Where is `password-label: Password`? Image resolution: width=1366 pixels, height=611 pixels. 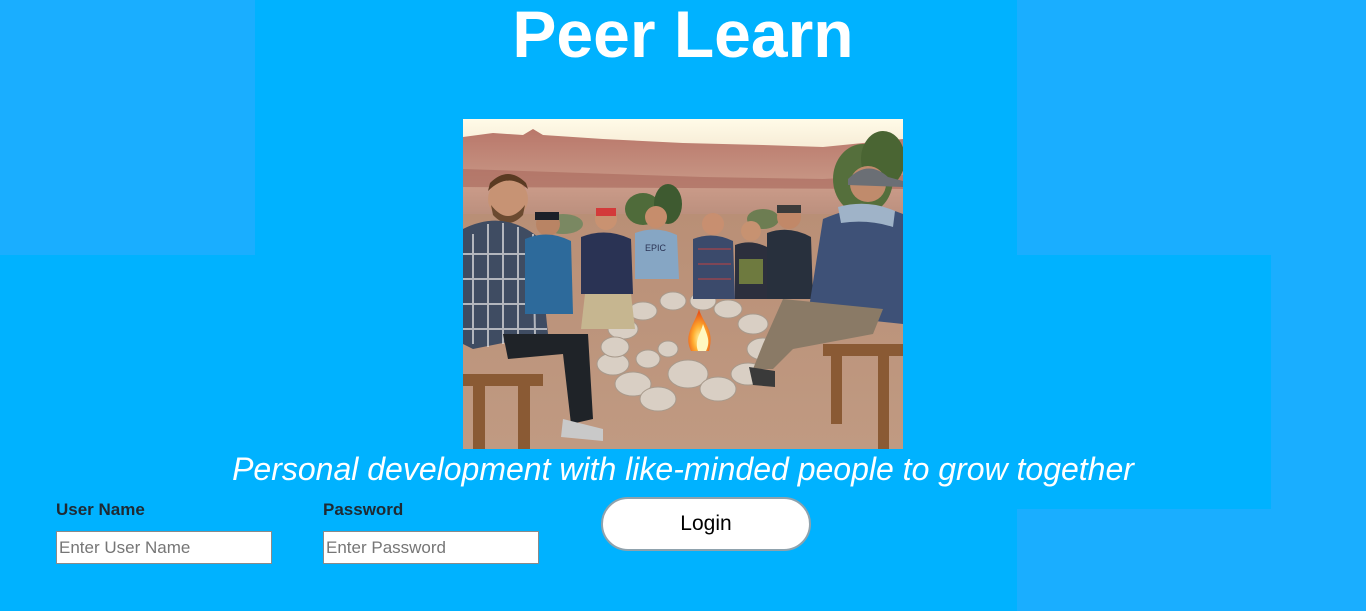
password-label: Password is located at coordinates (363, 509).